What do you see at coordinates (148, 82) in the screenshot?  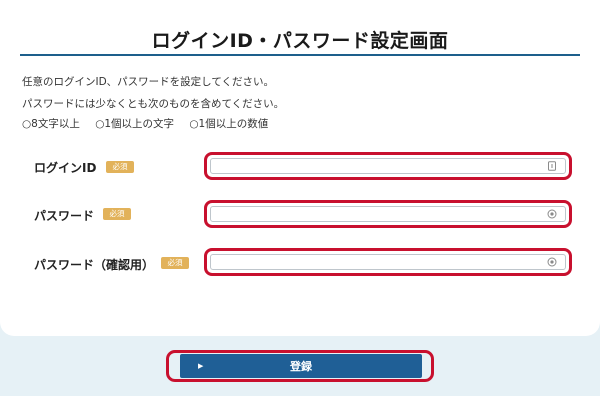 I see `intro-text-1: 任意のログインID、パスワードを設定してください。` at bounding box center [148, 82].